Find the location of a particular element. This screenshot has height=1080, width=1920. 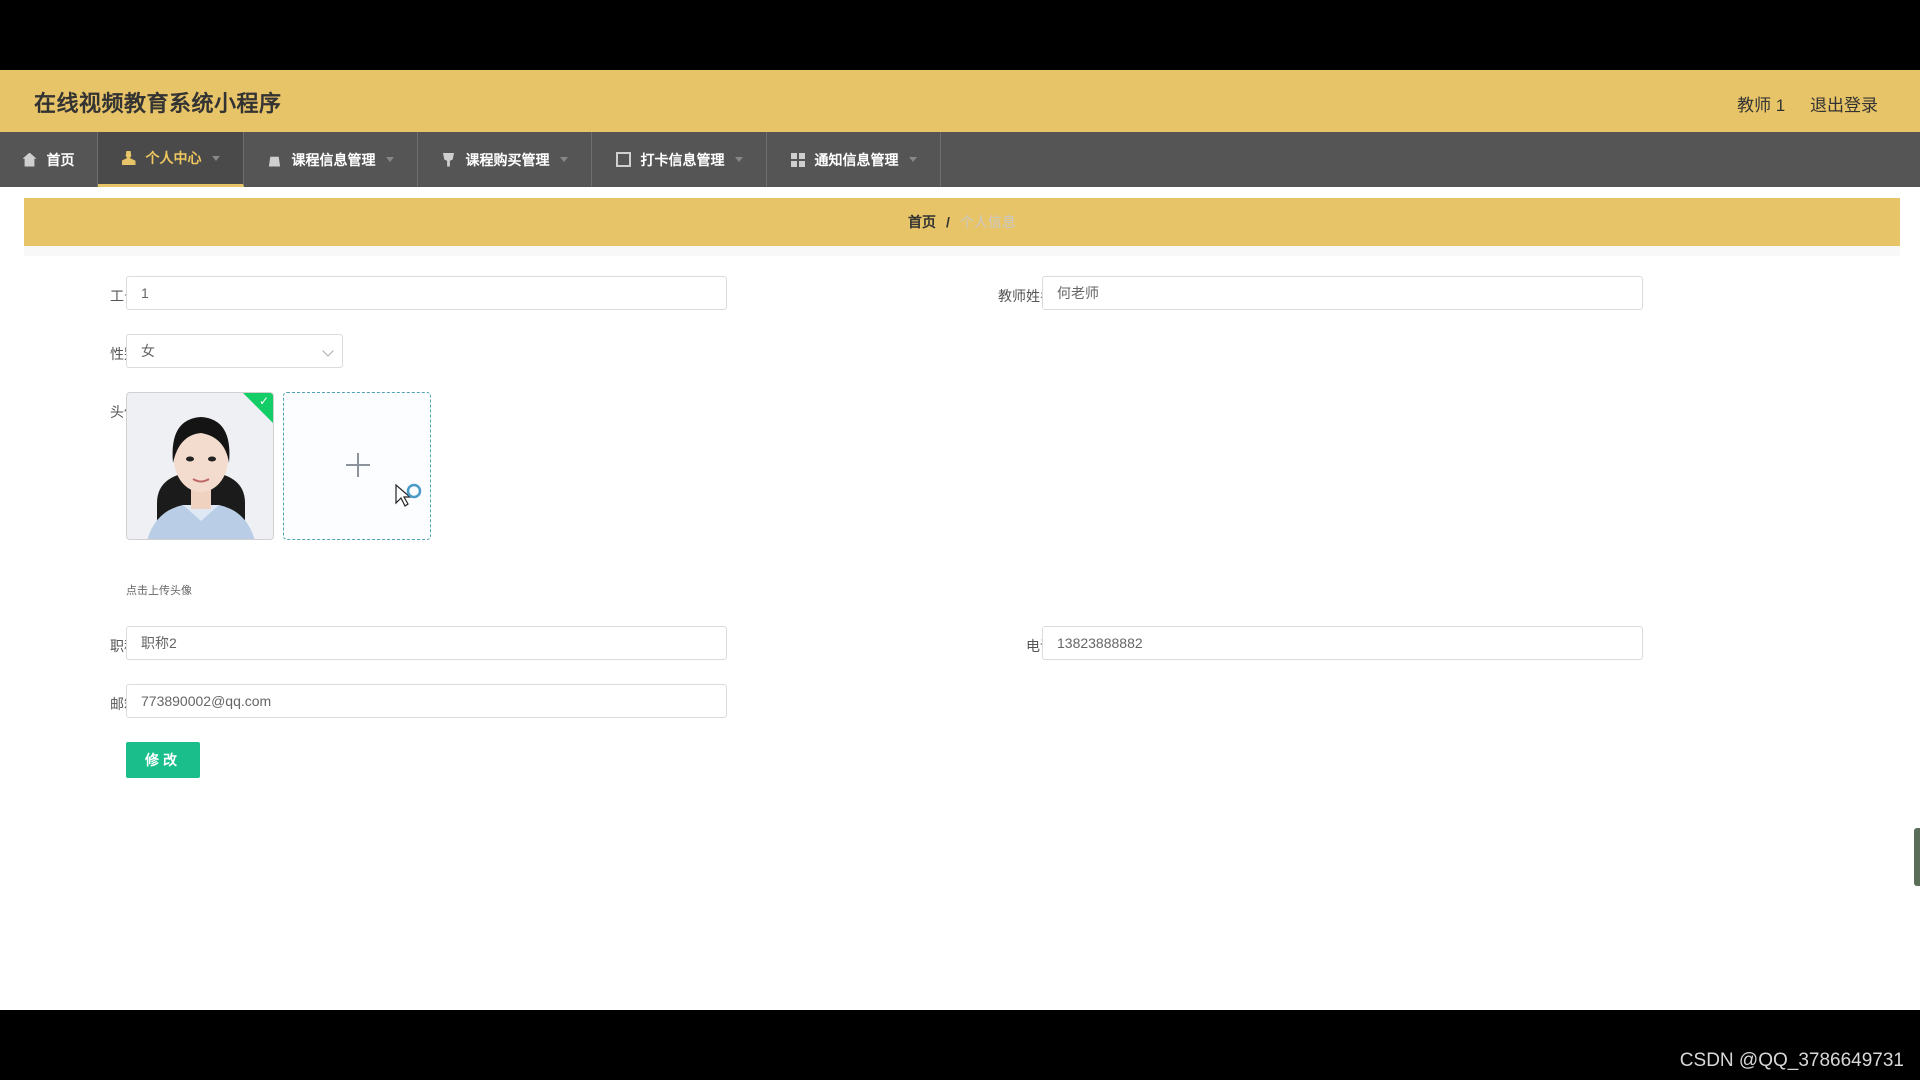

check-icon: ✓ is located at coordinates (263, 401).